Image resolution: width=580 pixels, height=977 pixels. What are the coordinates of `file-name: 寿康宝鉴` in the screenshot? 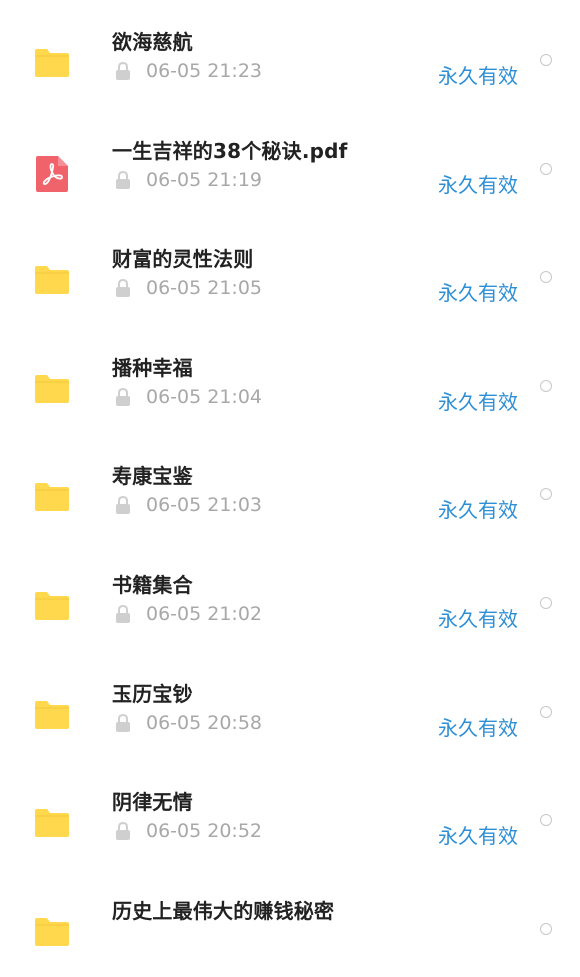 It's located at (152, 476).